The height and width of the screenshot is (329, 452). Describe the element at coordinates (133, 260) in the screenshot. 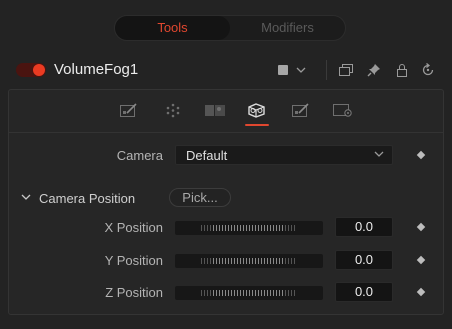

I see `y-position-label: Y Position` at that location.